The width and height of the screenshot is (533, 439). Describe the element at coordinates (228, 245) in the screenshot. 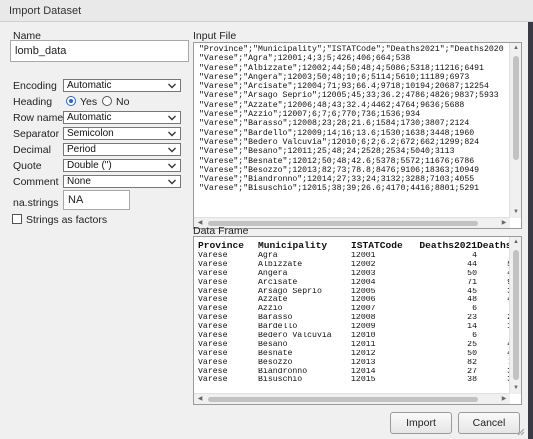

I see `column-header: Province` at that location.